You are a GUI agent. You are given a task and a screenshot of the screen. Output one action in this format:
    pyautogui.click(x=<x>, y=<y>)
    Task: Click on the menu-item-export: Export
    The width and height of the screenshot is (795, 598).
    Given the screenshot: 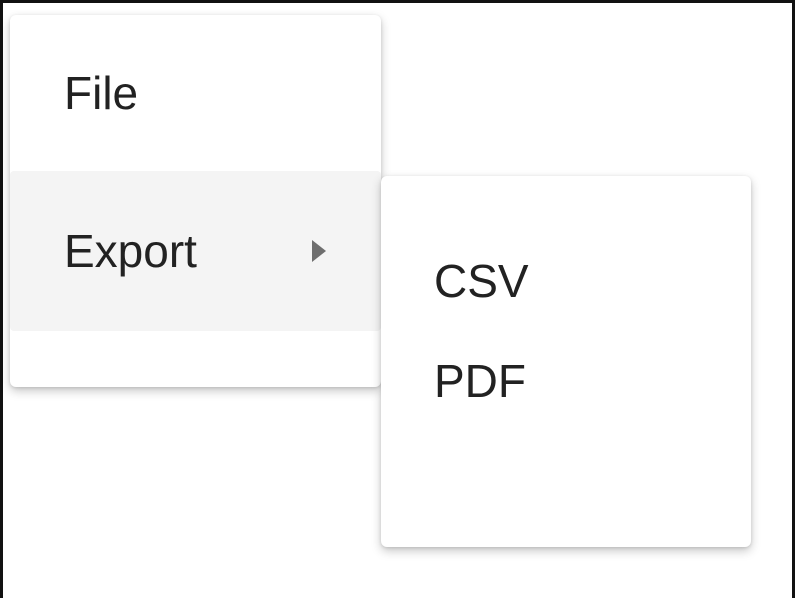 What is the action you would take?
    pyautogui.click(x=195, y=251)
    